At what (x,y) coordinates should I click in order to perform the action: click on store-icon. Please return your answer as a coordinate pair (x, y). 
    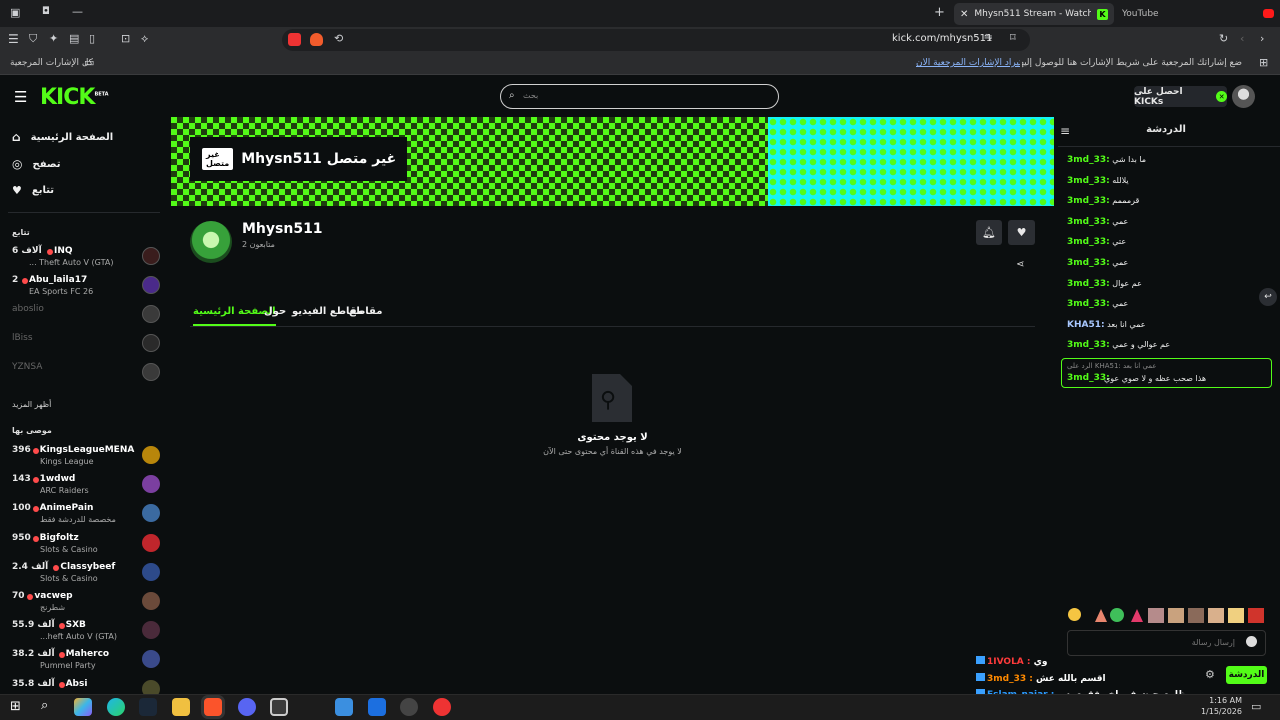
    Looking at the image, I should click on (279, 707).